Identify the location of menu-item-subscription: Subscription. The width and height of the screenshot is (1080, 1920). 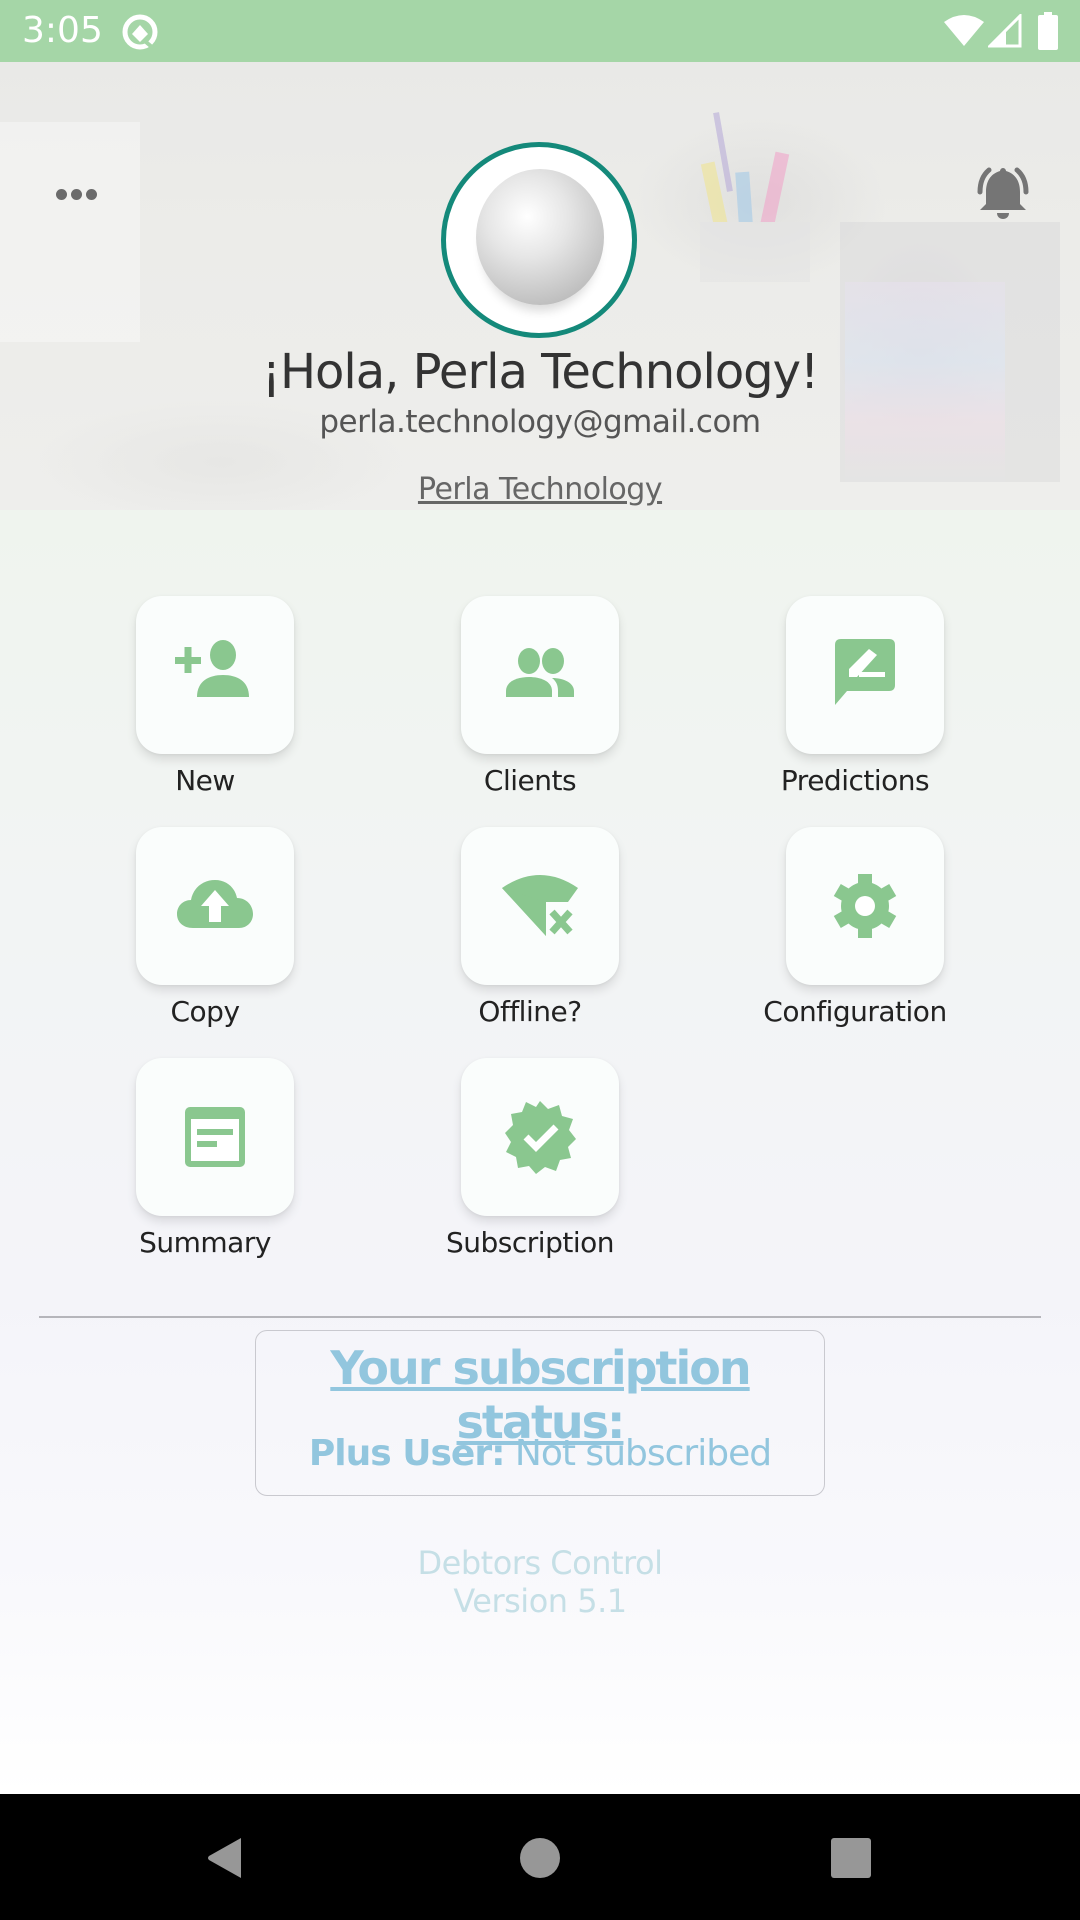
(525, 1163).